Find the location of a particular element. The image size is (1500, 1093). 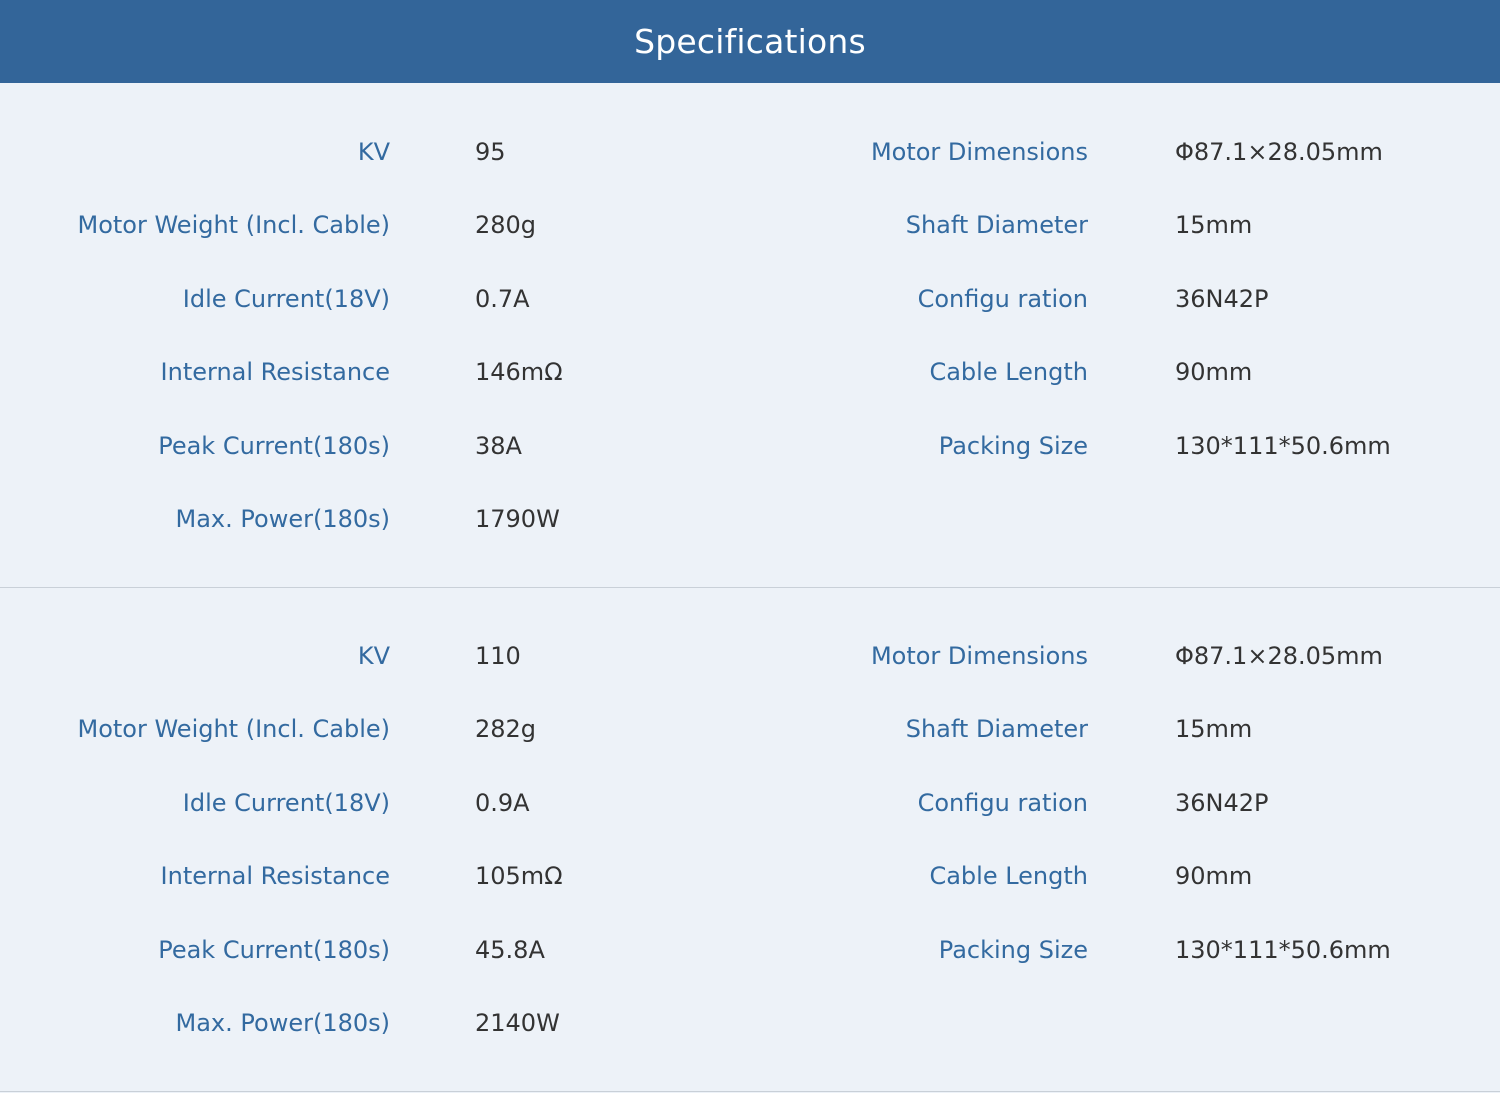

spec-value-max-power: 1790W is located at coordinates (517, 519).